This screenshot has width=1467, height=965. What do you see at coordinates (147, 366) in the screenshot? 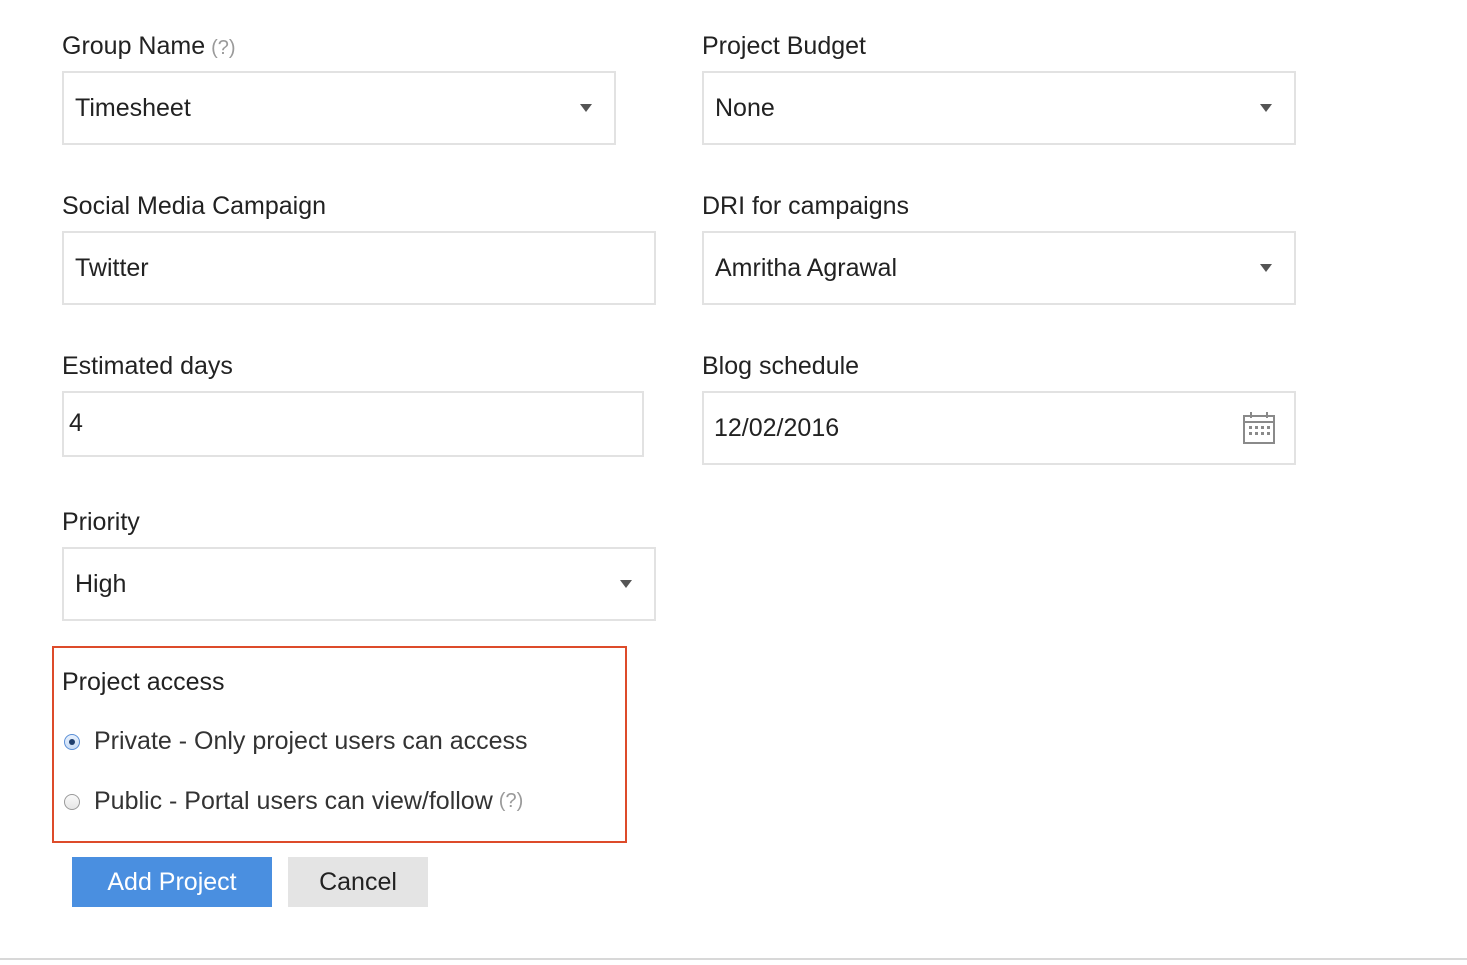
I see `estimated-days-label: Estimated days` at bounding box center [147, 366].